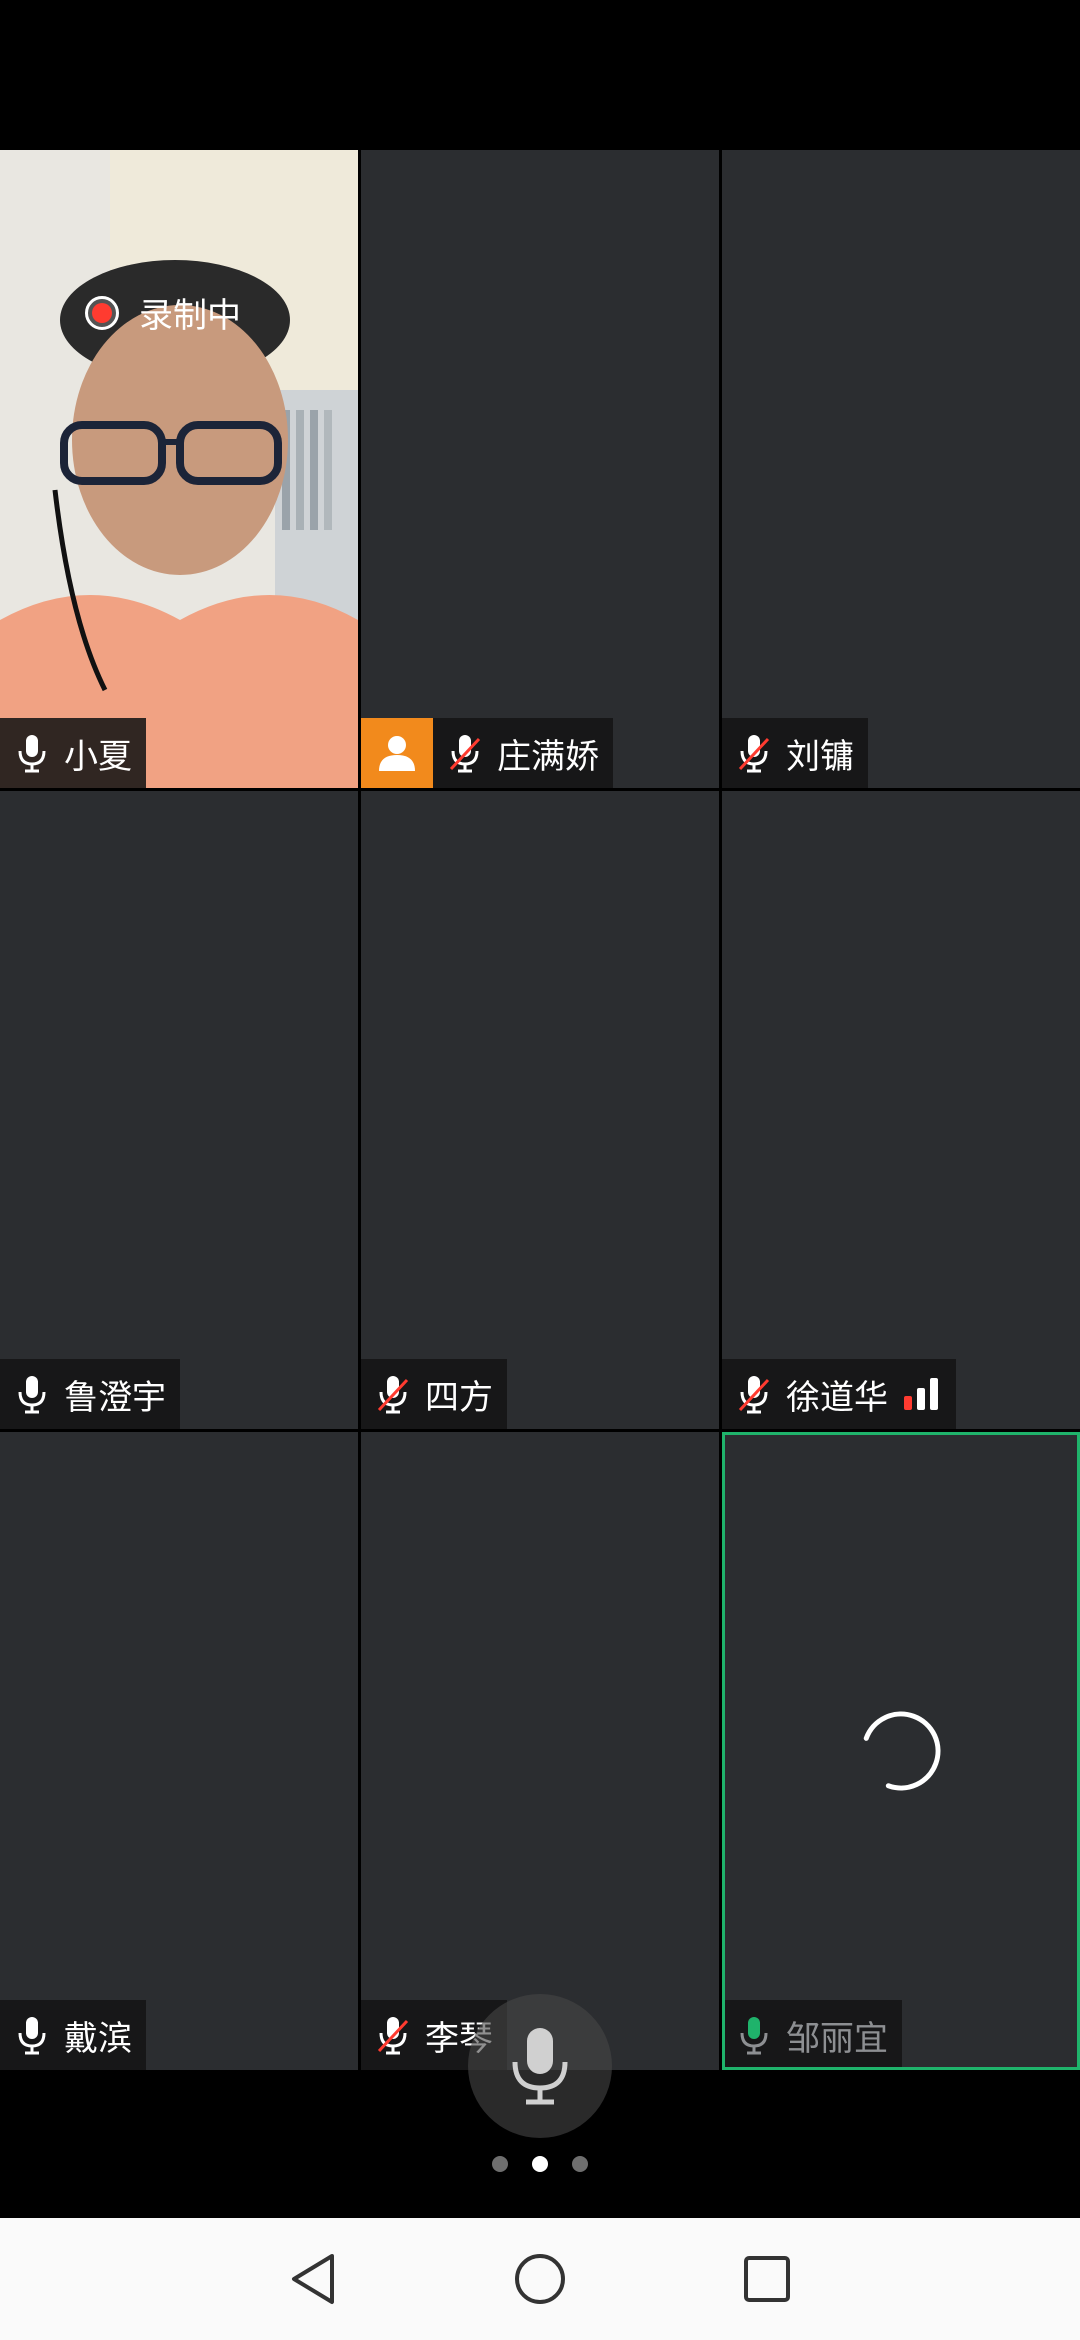 The width and height of the screenshot is (1080, 2340). I want to click on system-nav-bar, so click(540, 2279).